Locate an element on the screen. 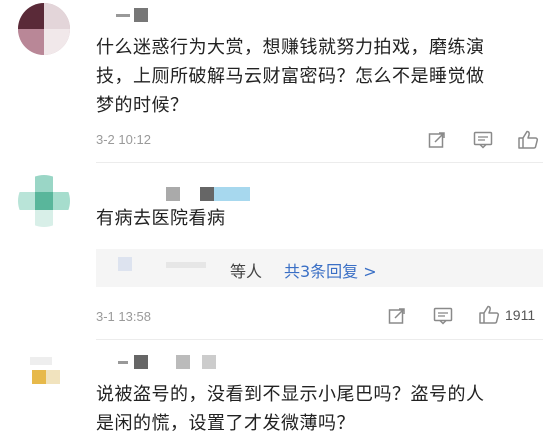  comment-line: 有病去医院看病 is located at coordinates (161, 218).